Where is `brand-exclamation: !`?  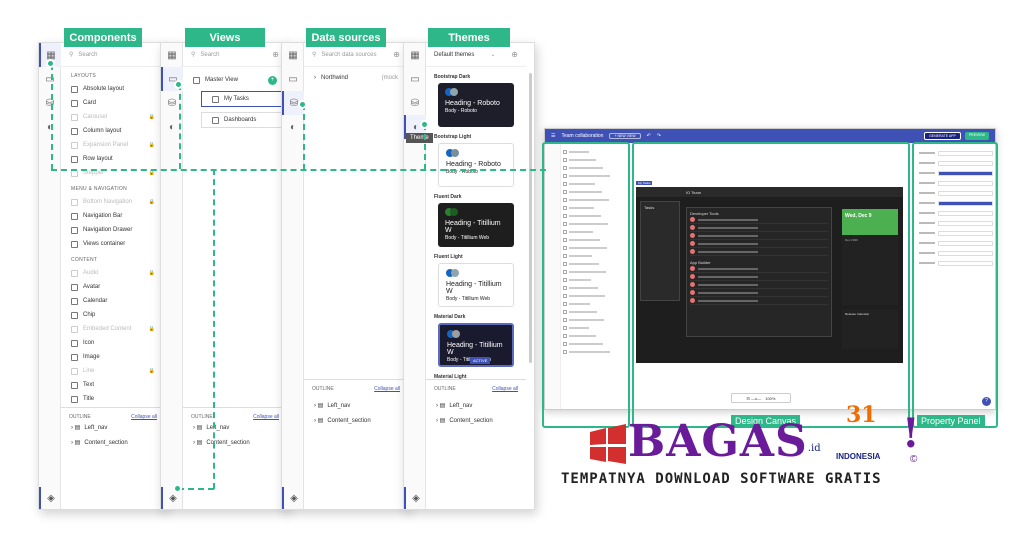 brand-exclamation: ! is located at coordinates (911, 433).